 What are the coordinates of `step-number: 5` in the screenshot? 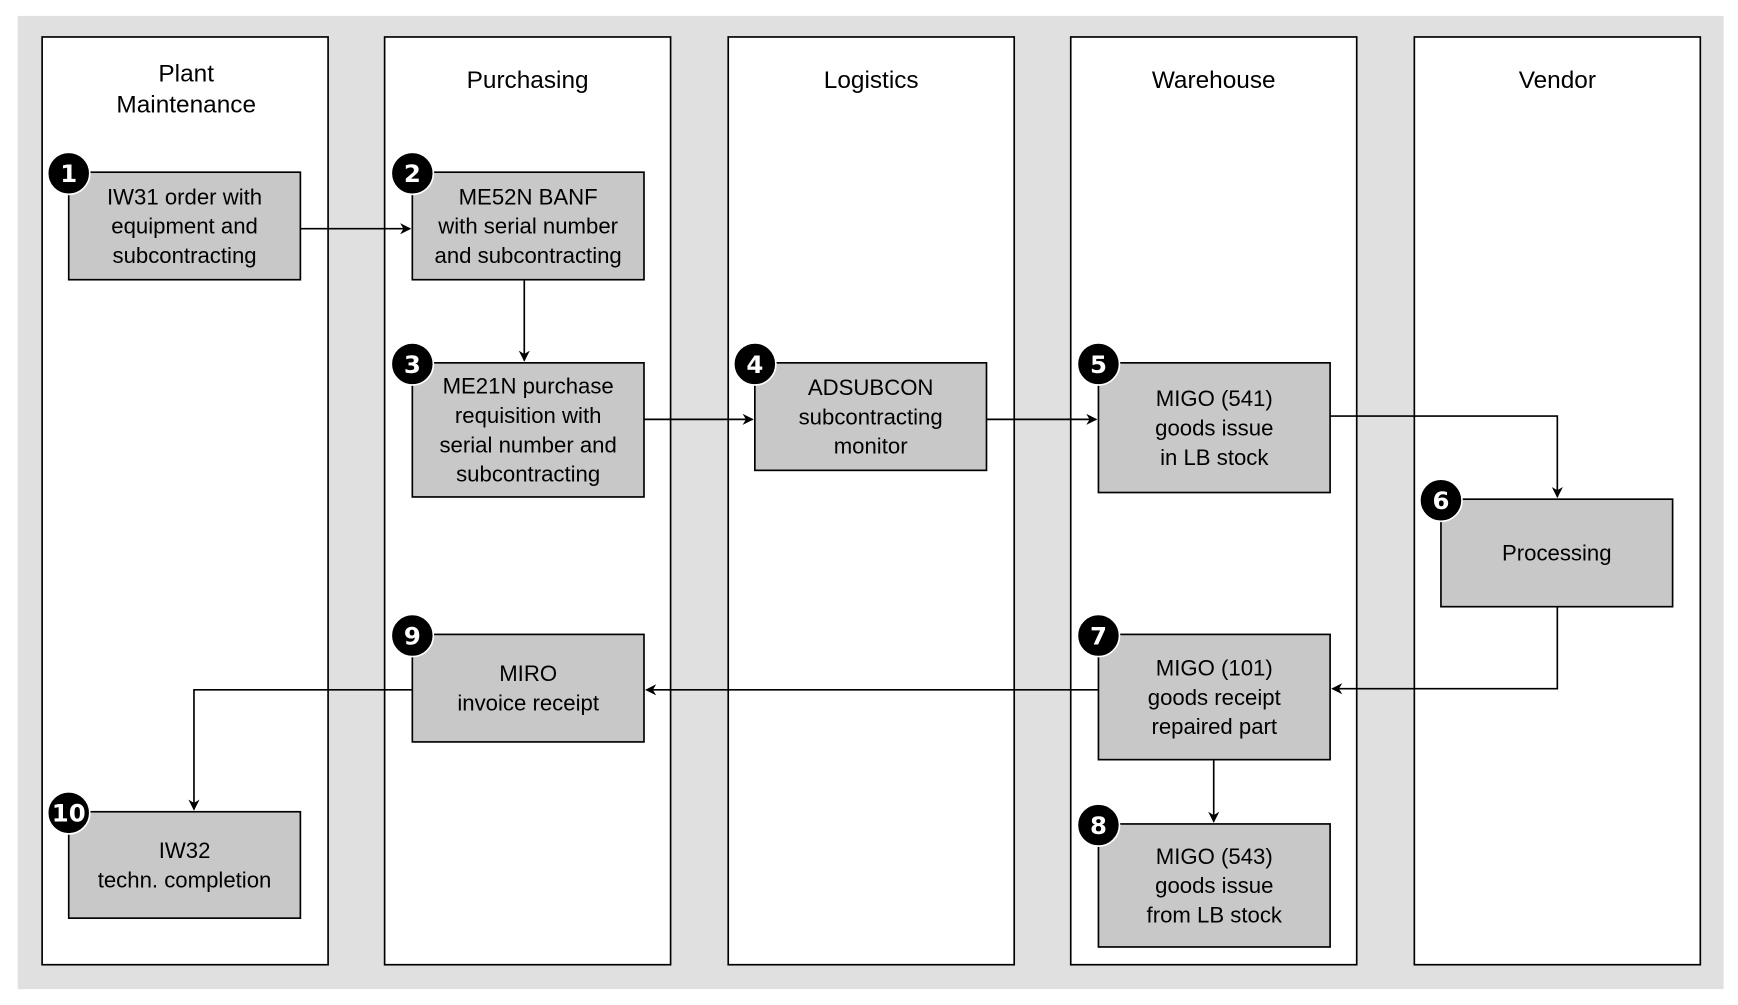 It's located at (1098, 364).